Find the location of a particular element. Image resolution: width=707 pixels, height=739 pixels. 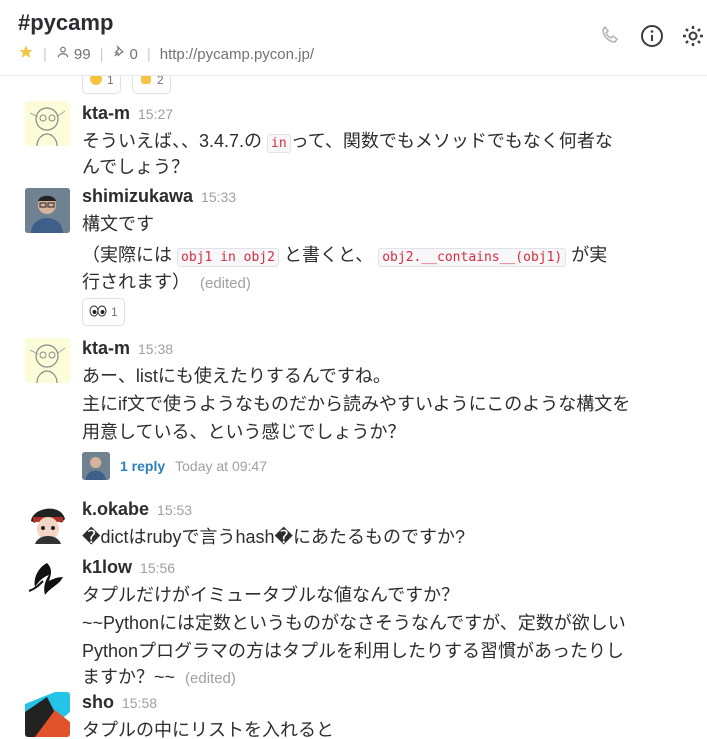

timestamp: 15:53 is located at coordinates (174, 510).